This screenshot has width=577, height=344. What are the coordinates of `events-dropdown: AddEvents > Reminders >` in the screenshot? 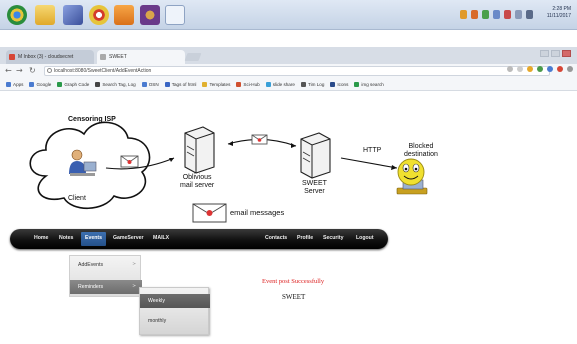 It's located at (105, 276).